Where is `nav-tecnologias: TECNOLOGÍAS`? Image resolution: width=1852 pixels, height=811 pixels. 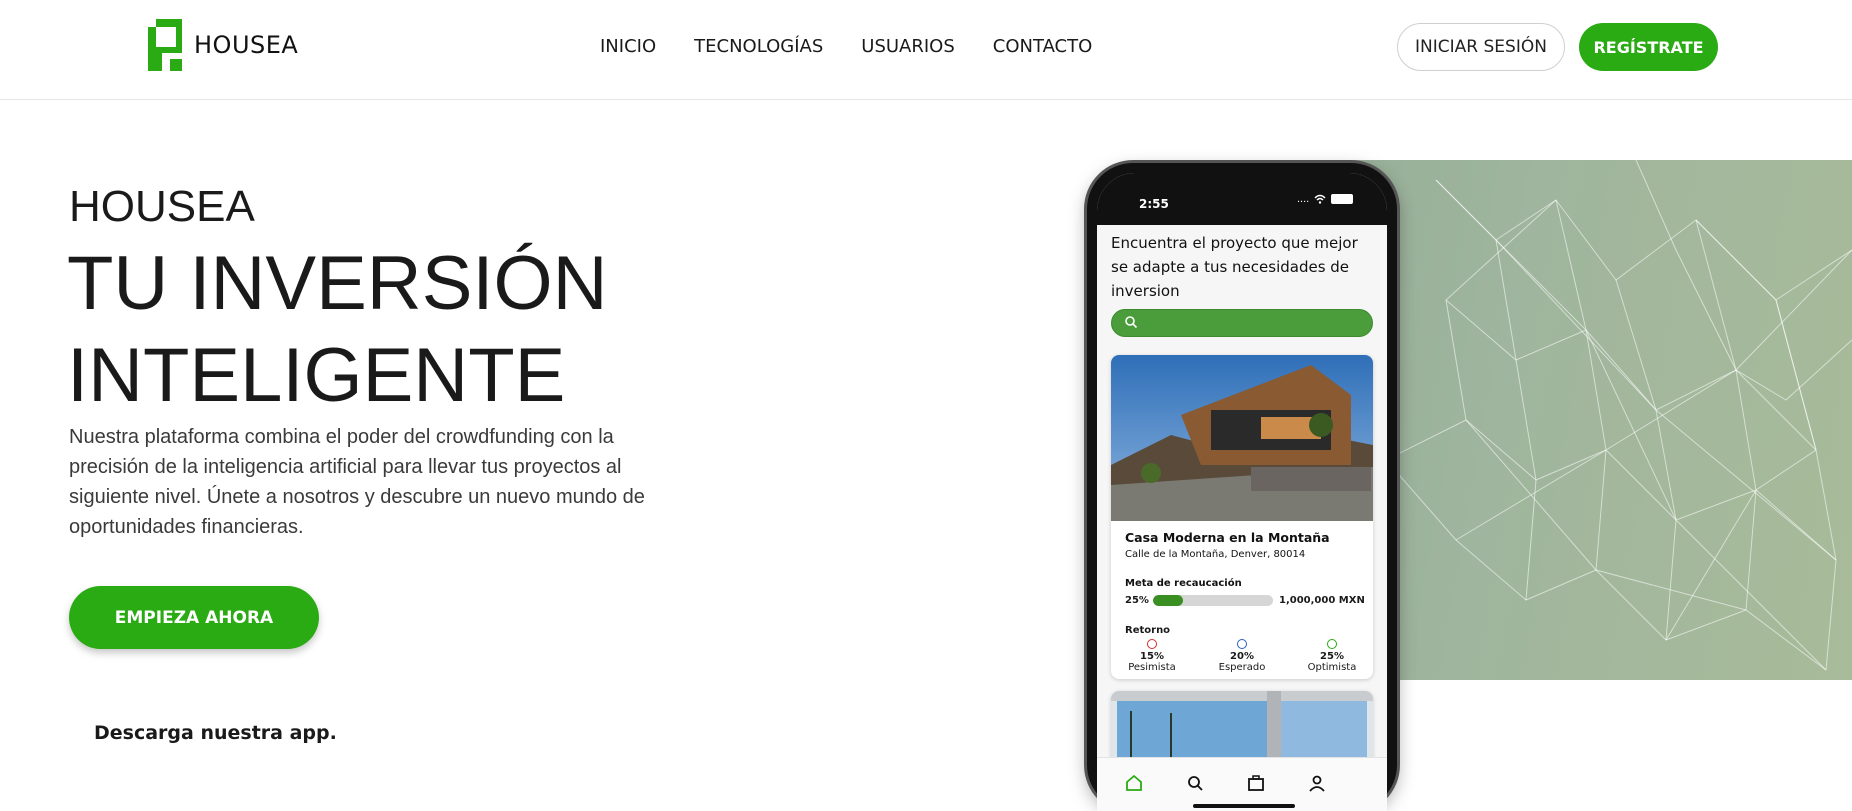
nav-tecnologias: TECNOLOGÍAS is located at coordinates (758, 46).